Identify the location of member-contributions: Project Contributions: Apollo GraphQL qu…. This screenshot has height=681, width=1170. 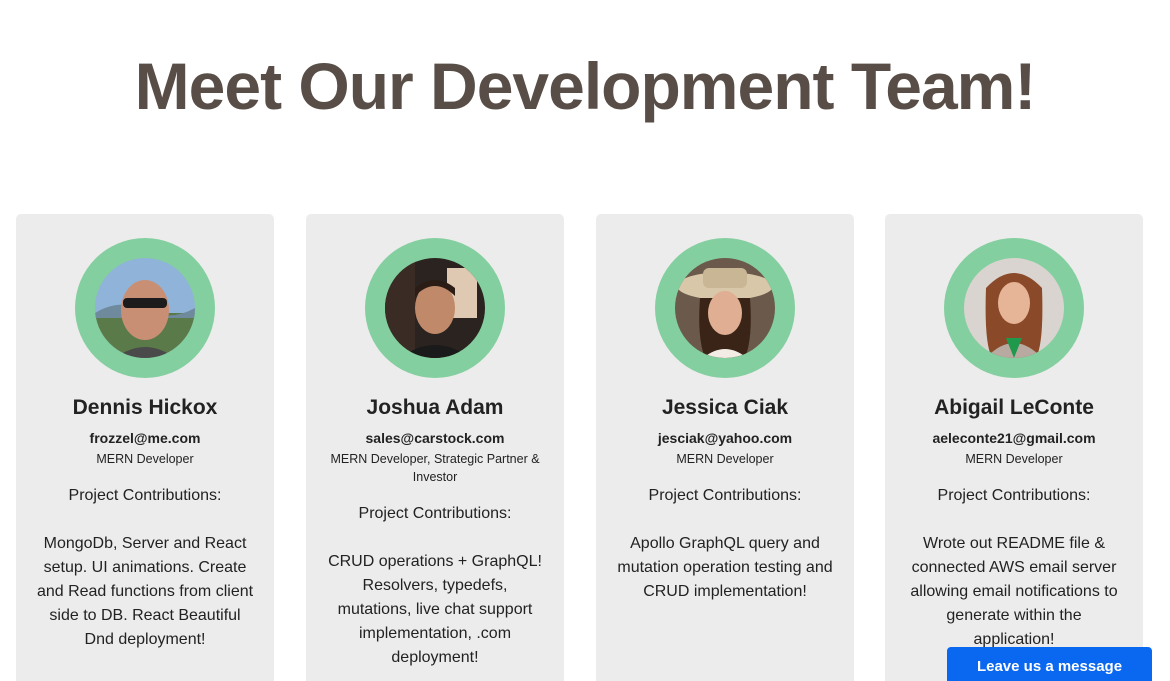
(725, 544).